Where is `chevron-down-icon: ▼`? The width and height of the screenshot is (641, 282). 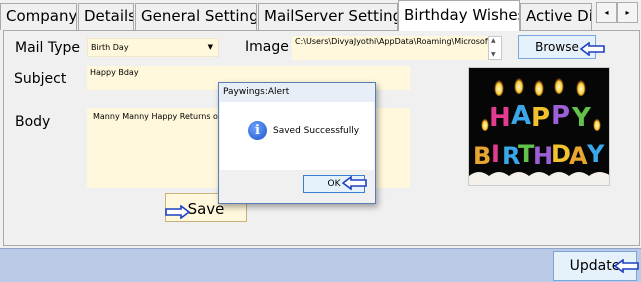
chevron-down-icon: ▼ is located at coordinates (210, 47).